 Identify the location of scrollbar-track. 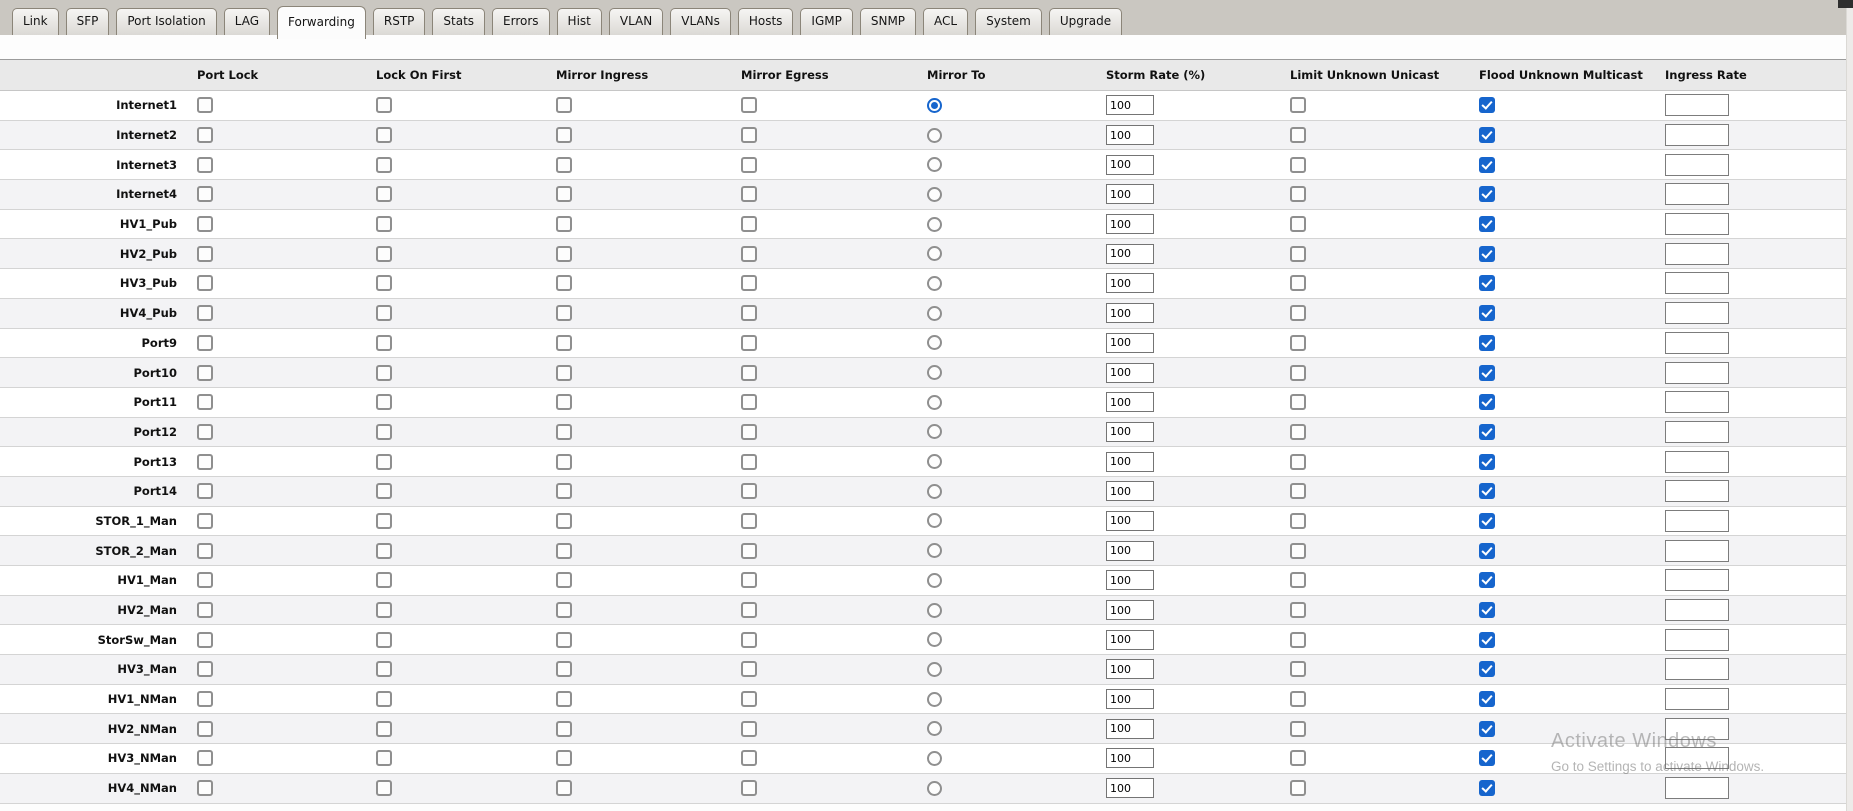
(1849, 409).